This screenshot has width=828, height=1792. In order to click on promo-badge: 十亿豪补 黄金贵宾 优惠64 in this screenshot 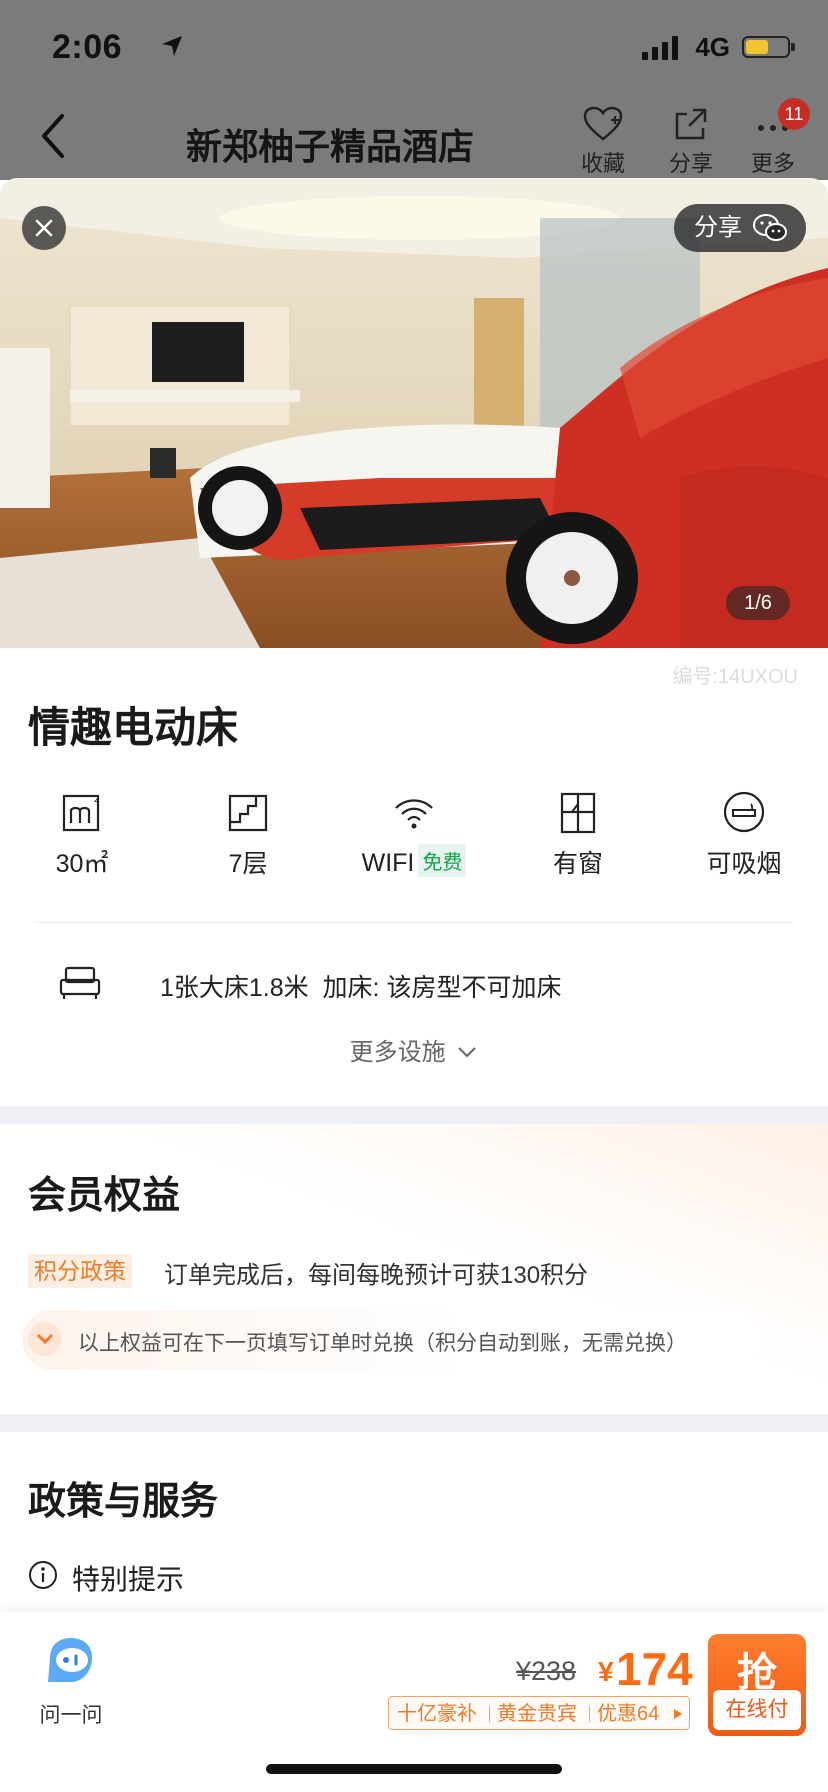, I will do `click(539, 1713)`.